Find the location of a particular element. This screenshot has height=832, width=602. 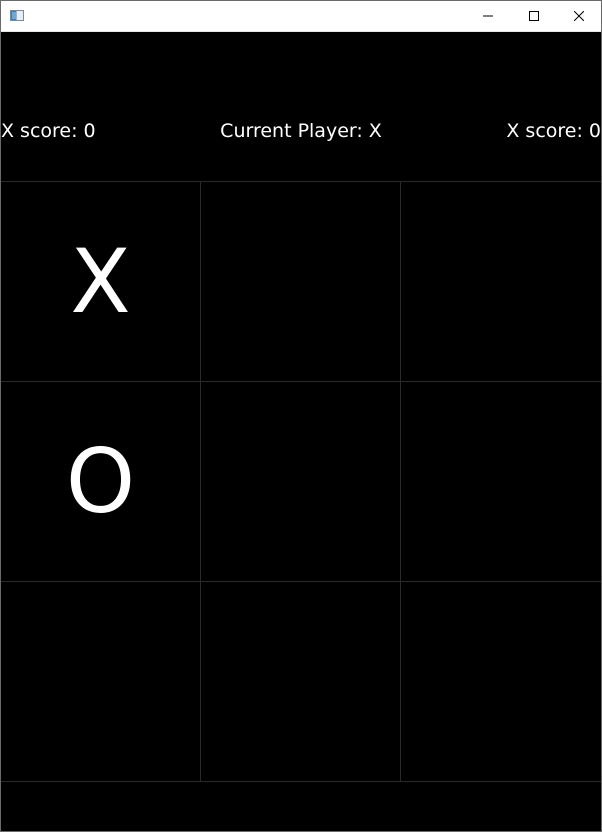

maximize-button is located at coordinates (534, 16).